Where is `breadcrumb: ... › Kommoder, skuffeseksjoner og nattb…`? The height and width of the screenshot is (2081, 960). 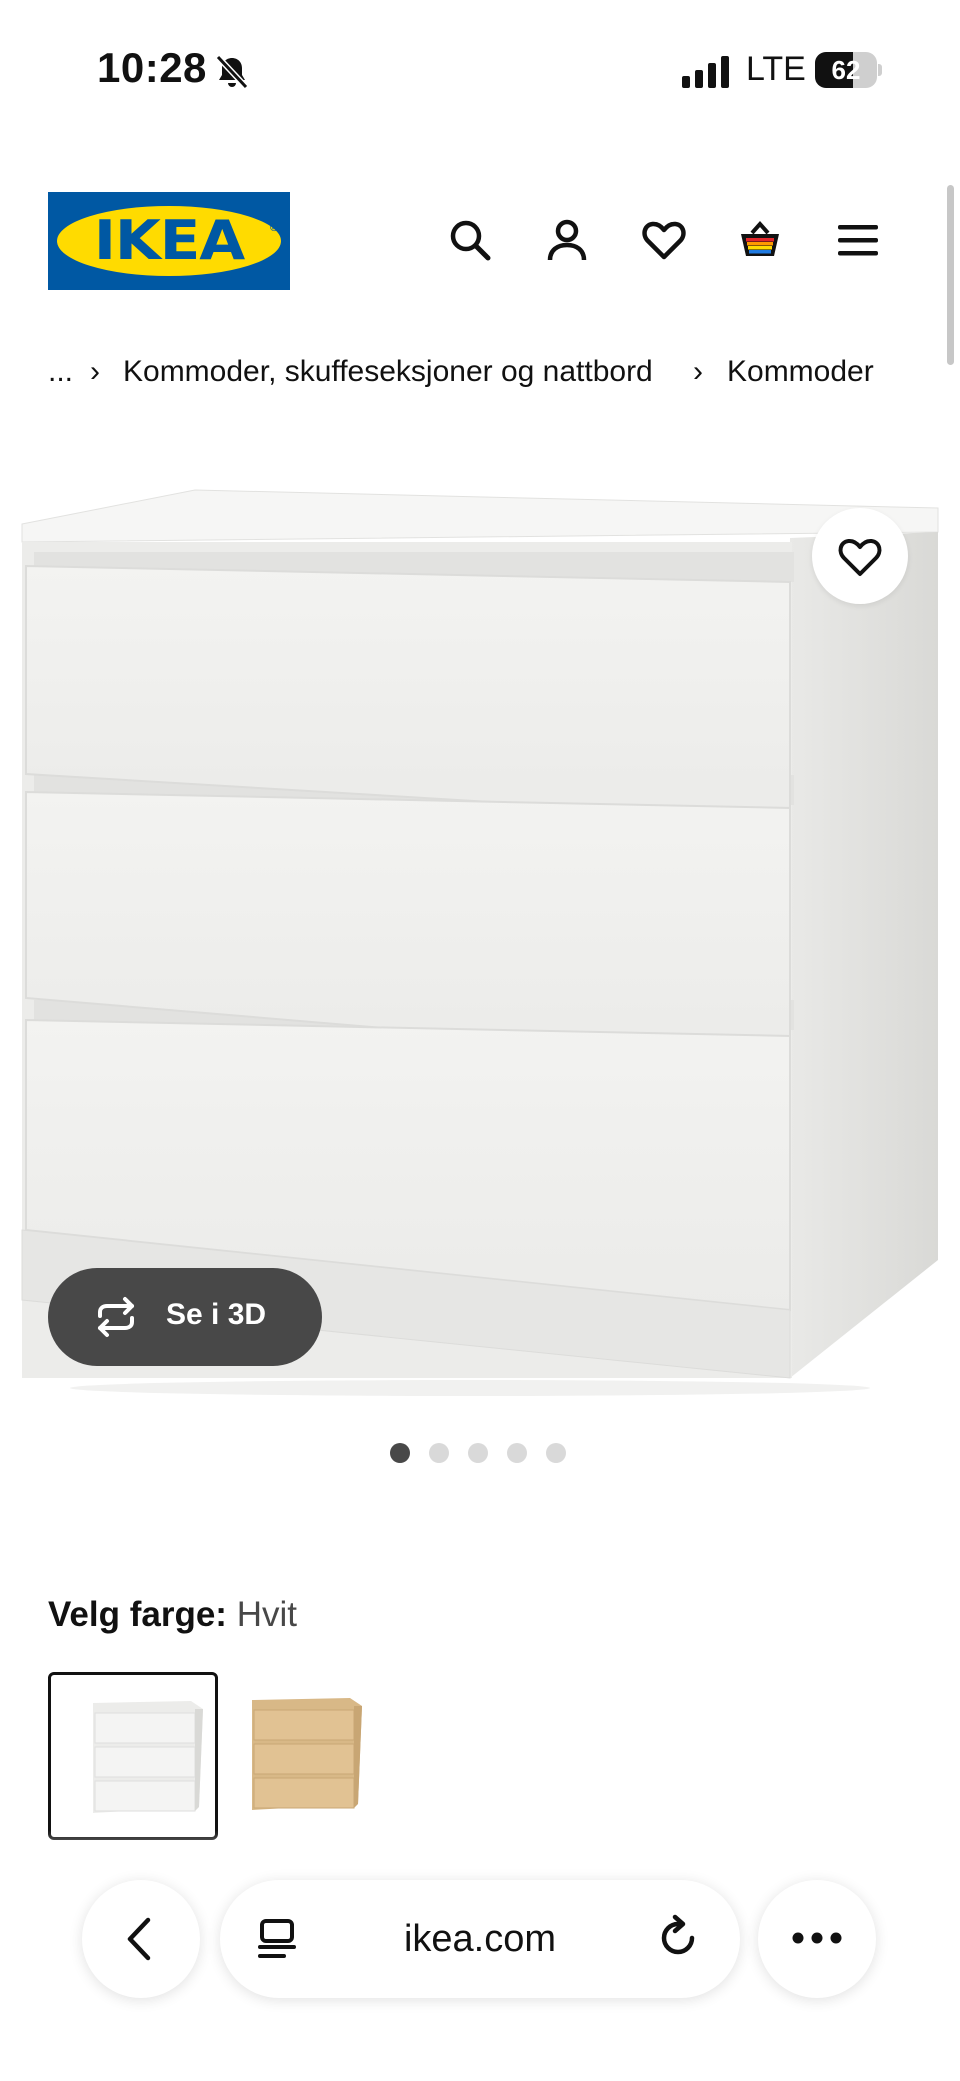 breadcrumb: ... › Kommoder, skuffeseksjoner og nattb… is located at coordinates (488, 377).